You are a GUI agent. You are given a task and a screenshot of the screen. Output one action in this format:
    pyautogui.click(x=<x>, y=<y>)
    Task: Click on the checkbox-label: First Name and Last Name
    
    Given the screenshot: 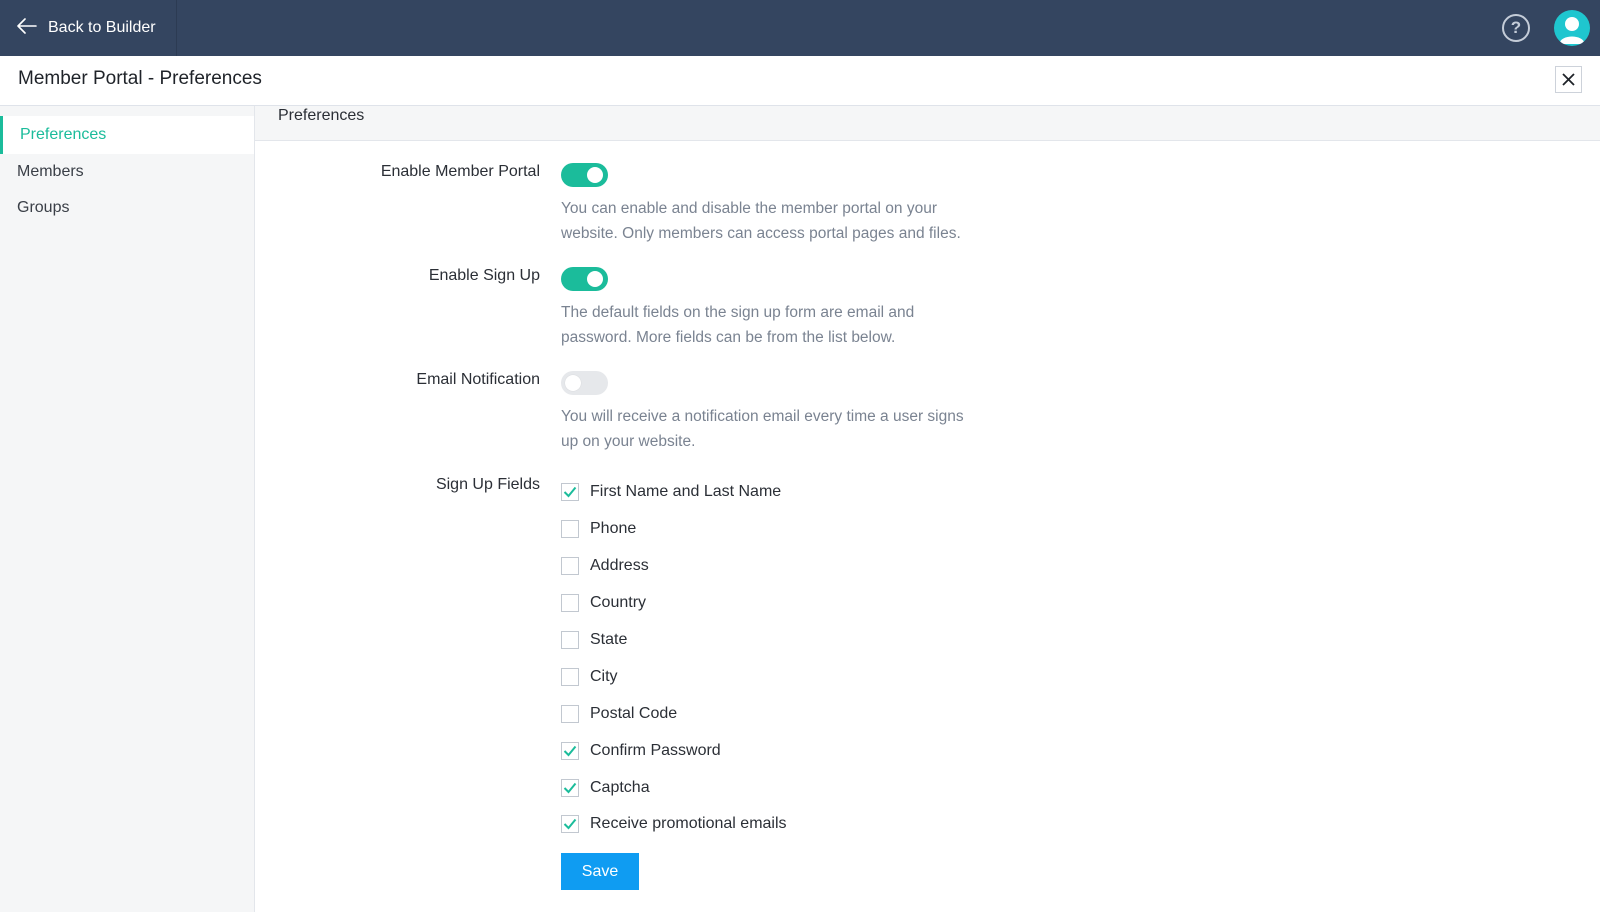 What is the action you would take?
    pyautogui.click(x=686, y=491)
    